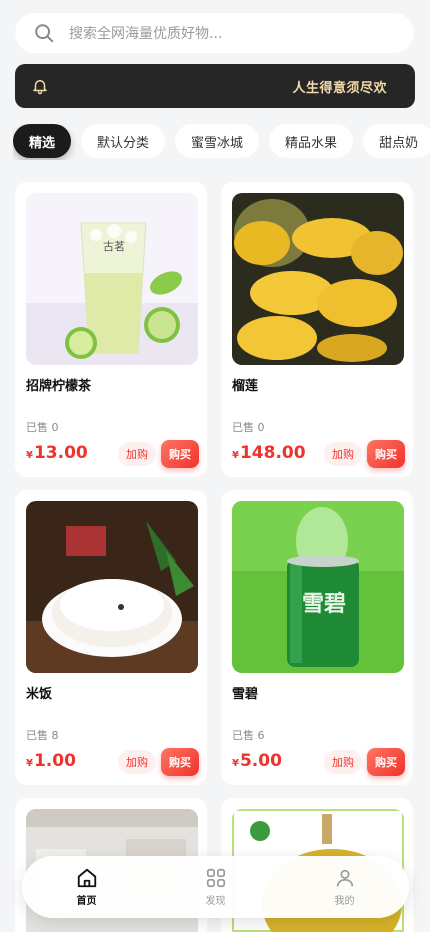 The height and width of the screenshot is (932, 430). What do you see at coordinates (339, 88) in the screenshot?
I see `notice-text: 人生得意须尽欢` at bounding box center [339, 88].